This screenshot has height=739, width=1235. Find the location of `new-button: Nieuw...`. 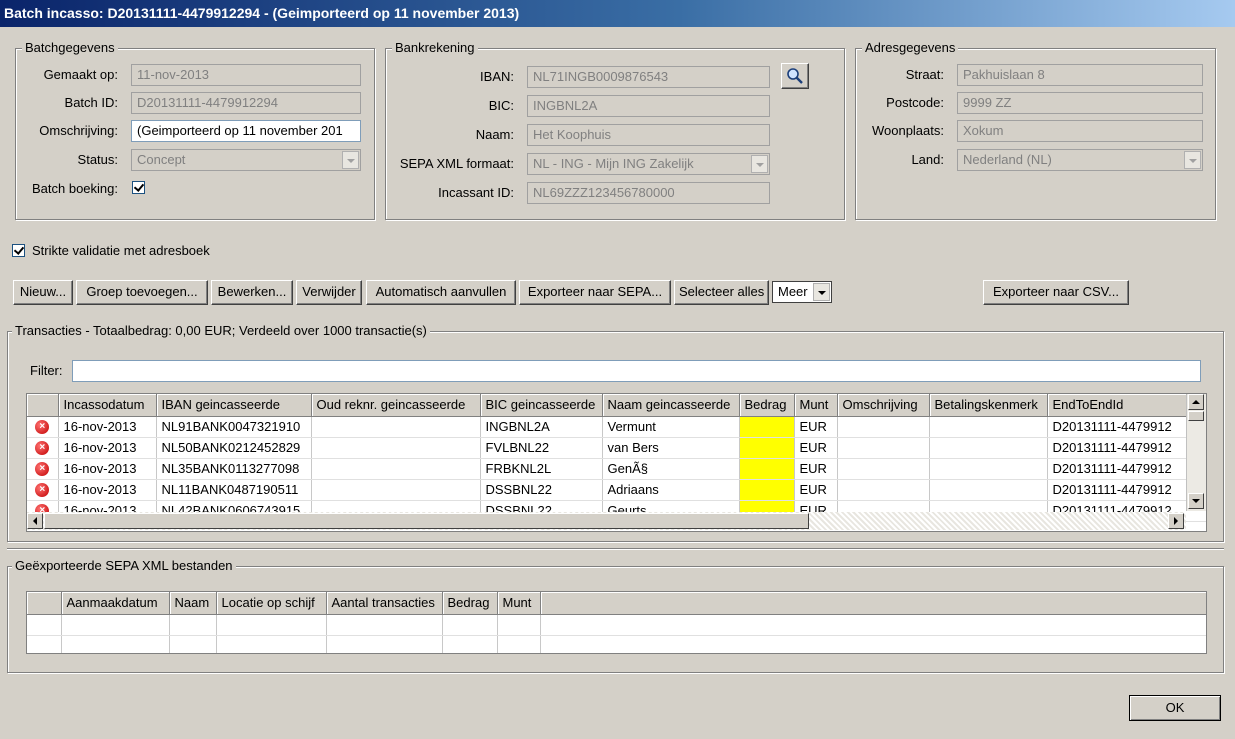

new-button: Nieuw... is located at coordinates (43, 292).